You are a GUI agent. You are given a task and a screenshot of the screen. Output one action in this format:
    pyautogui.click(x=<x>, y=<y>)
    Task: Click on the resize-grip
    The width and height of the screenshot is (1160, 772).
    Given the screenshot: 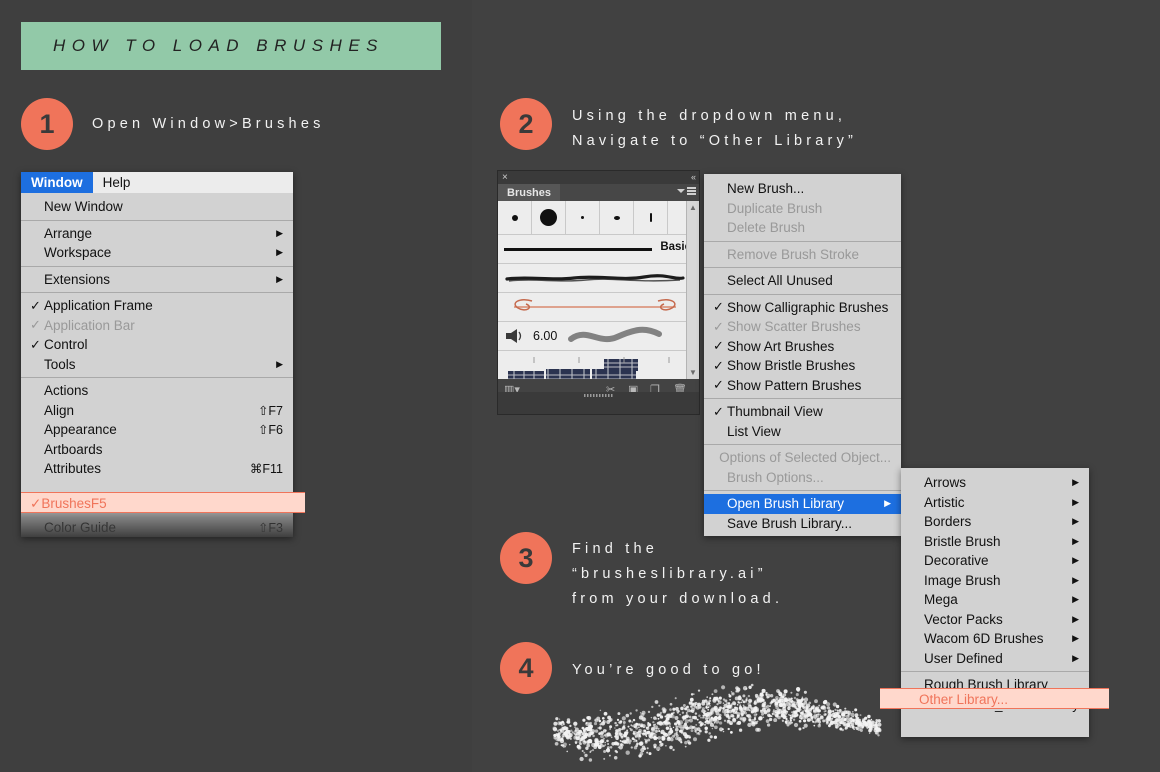 What is the action you would take?
    pyautogui.click(x=598, y=395)
    